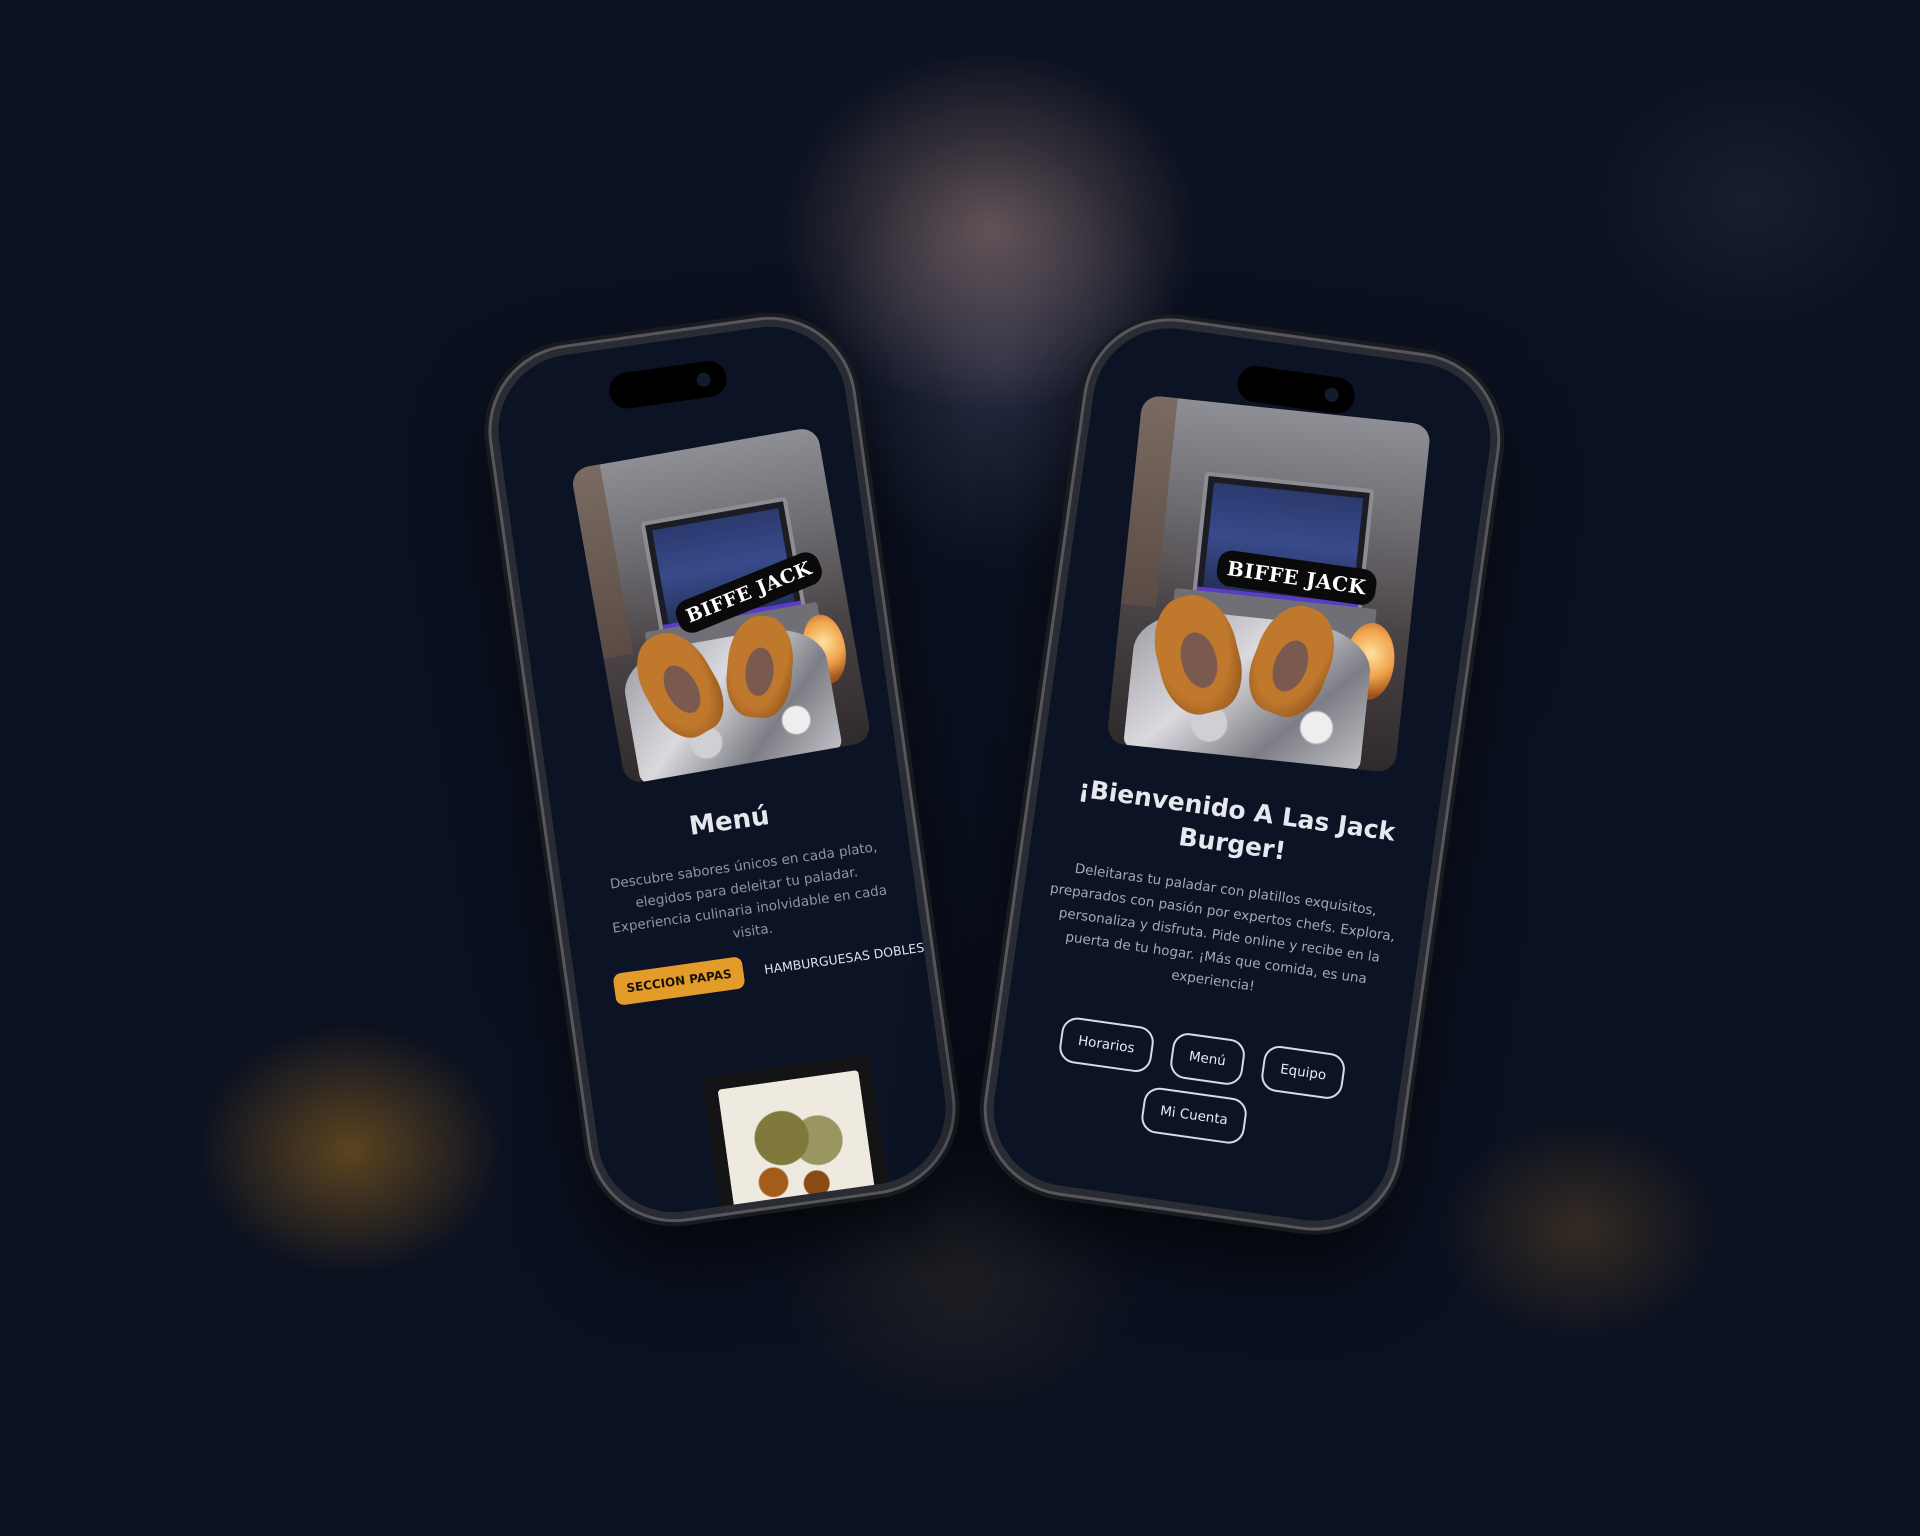  I want to click on mi-cuenta-button: Mi Cuenta, so click(1194, 1115).